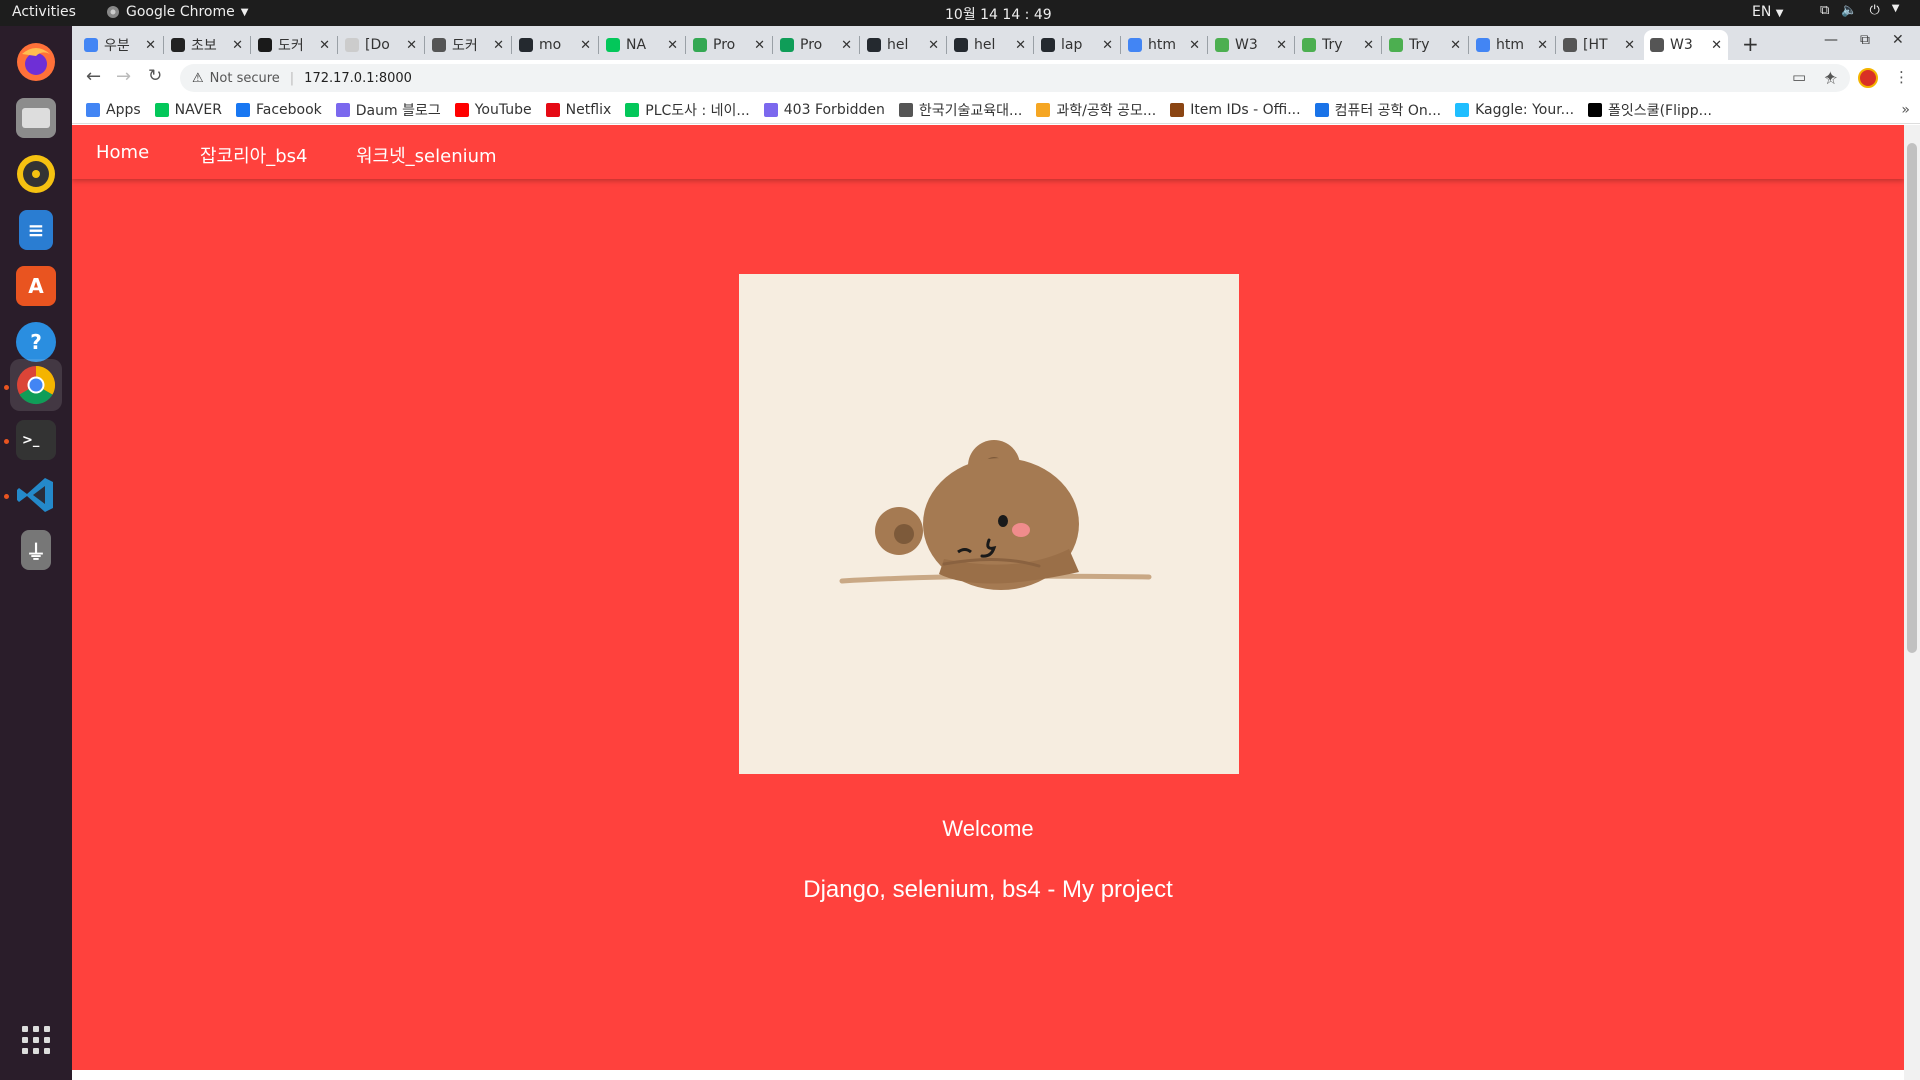 The image size is (1920, 1080). What do you see at coordinates (113, 110) in the screenshot?
I see `bookmark-item: Apps` at bounding box center [113, 110].